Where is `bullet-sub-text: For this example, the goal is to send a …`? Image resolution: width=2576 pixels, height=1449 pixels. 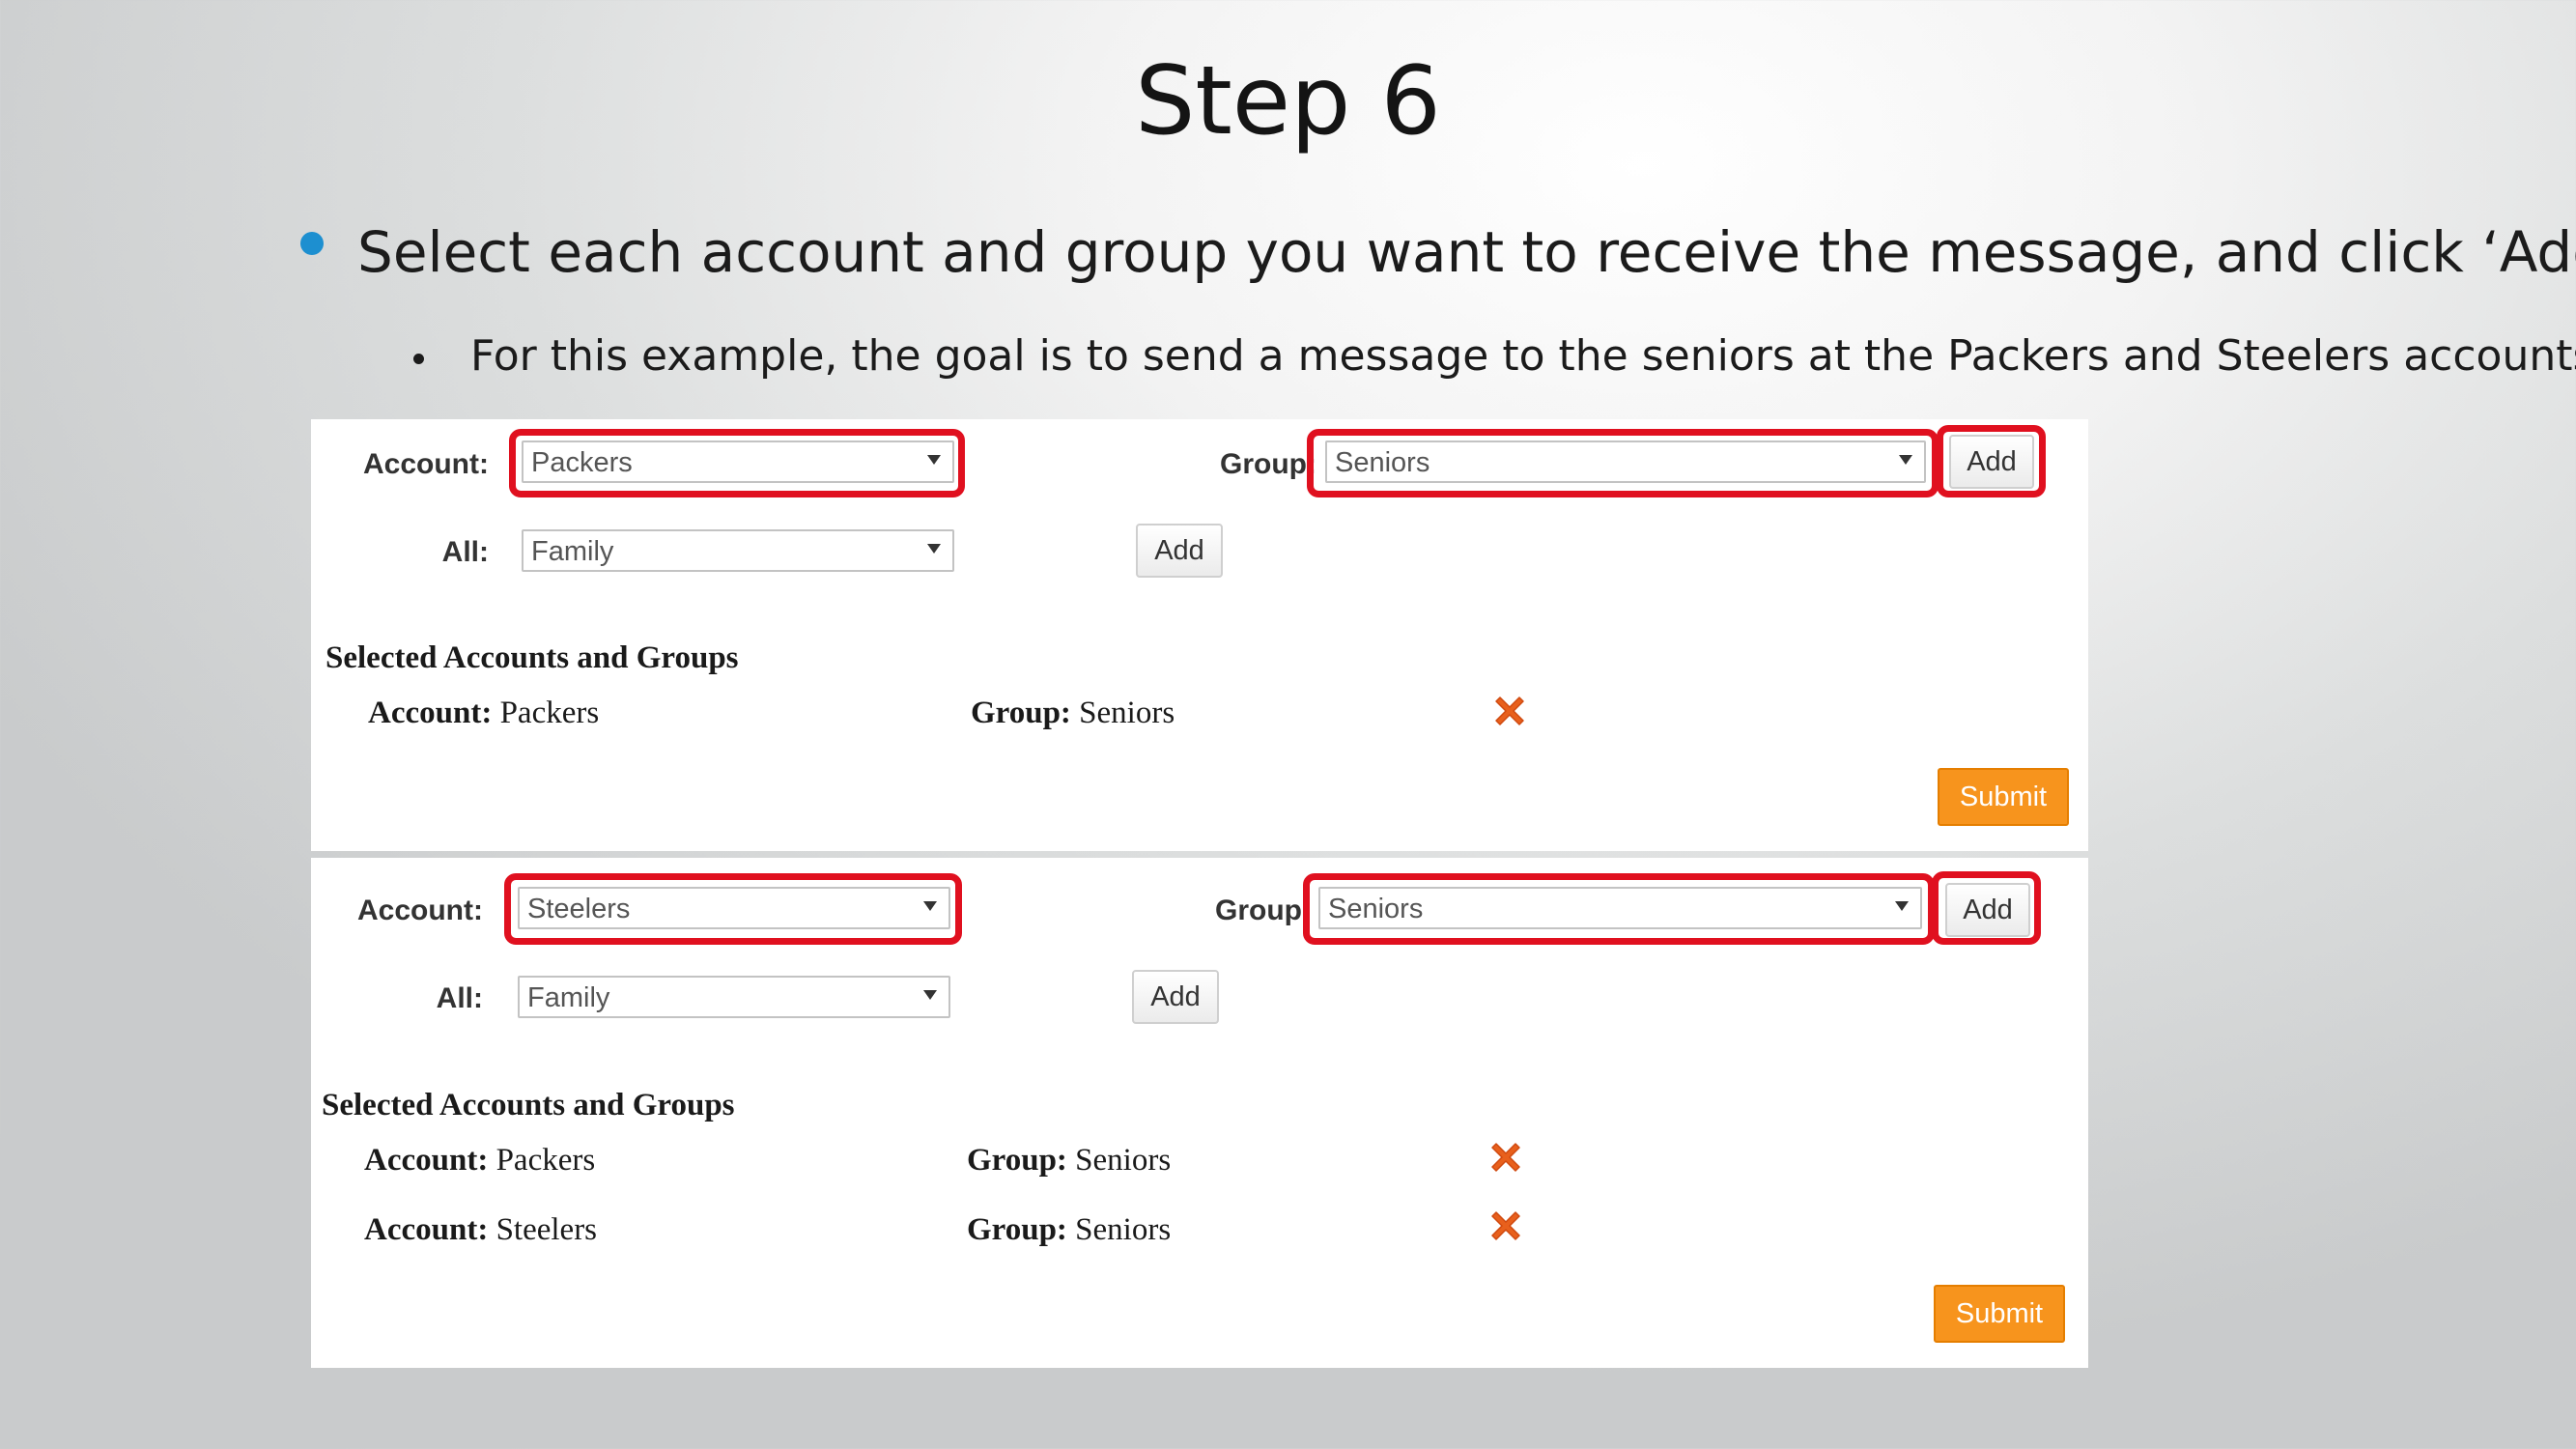
bullet-sub-text: For this example, the goal is to send a … is located at coordinates (1523, 356).